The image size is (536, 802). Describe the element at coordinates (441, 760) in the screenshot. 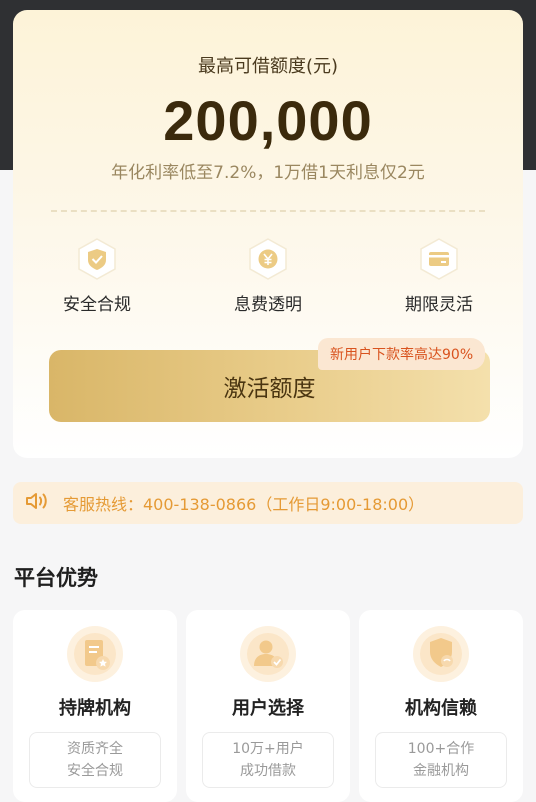

I see `advantage-desc: 100+合作 金融机构` at that location.